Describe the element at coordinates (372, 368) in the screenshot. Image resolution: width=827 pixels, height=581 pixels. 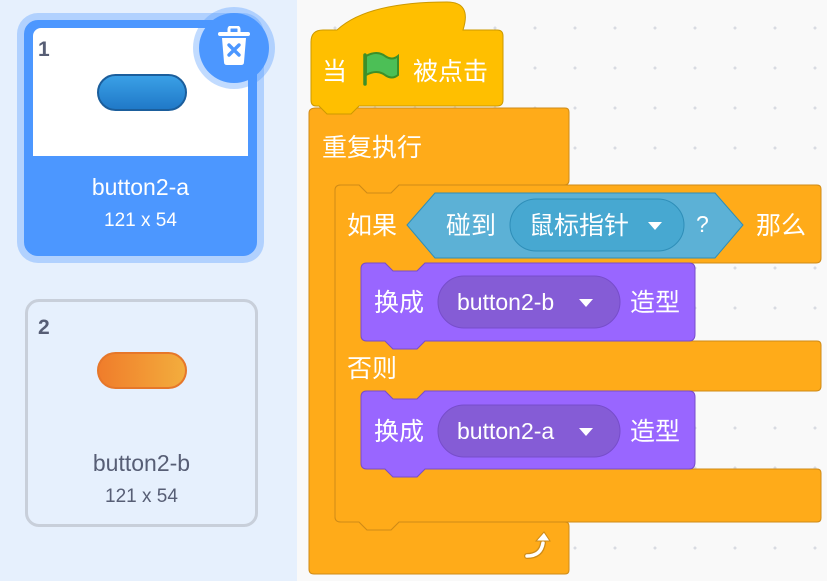
I see `else-label: 否则` at that location.